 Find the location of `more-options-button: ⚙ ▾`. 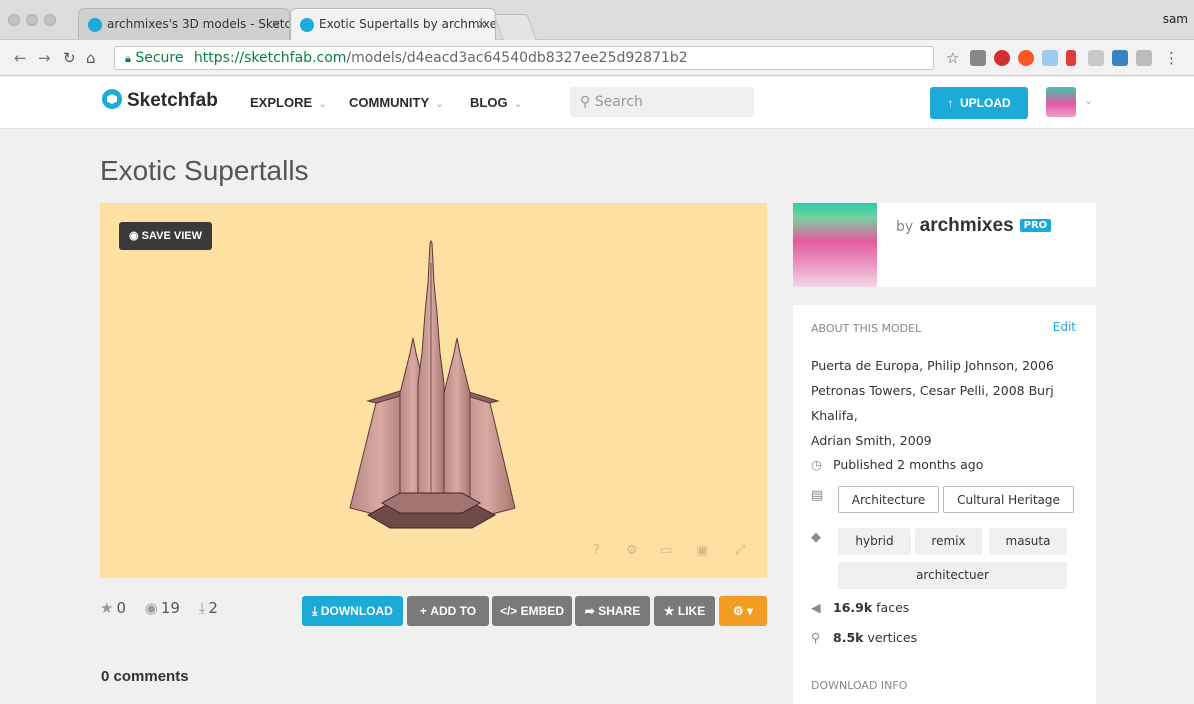

more-options-button: ⚙ ▾ is located at coordinates (743, 611).